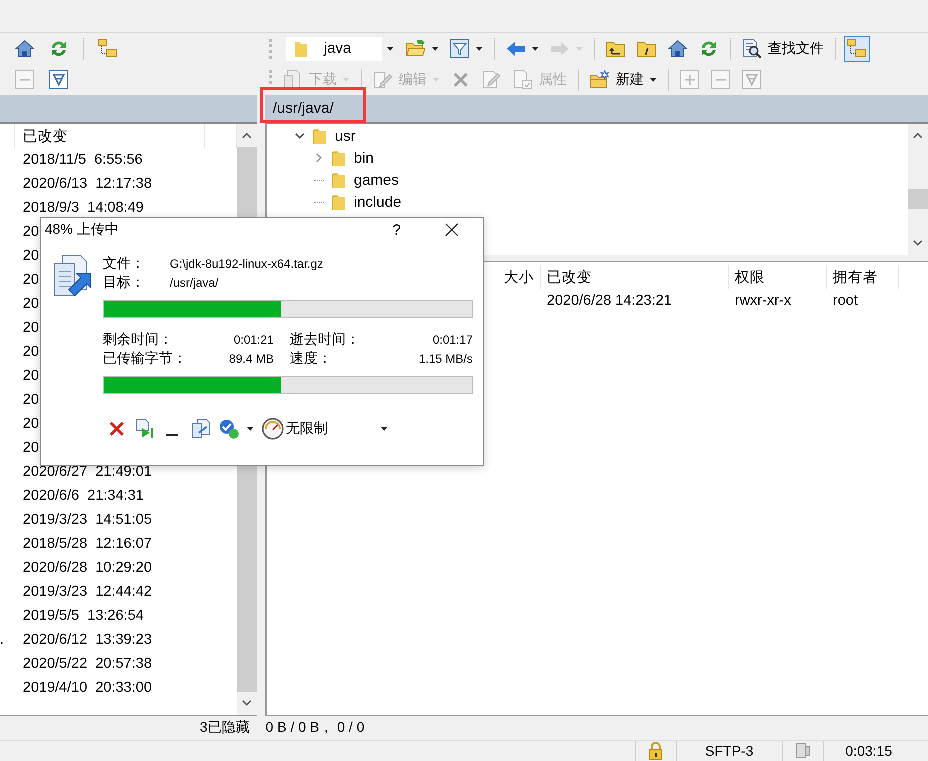  I want to click on table-cell: 2020/5/22 20:57:38, so click(87, 664).